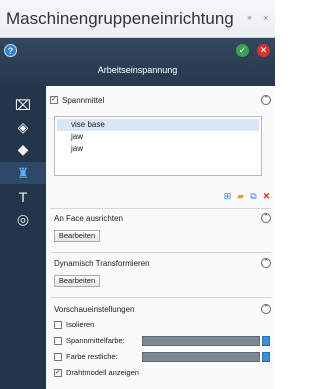 Image resolution: width=320 pixels, height=389 pixels. I want to click on other-color-option: Farbe restliche:, so click(99, 357).